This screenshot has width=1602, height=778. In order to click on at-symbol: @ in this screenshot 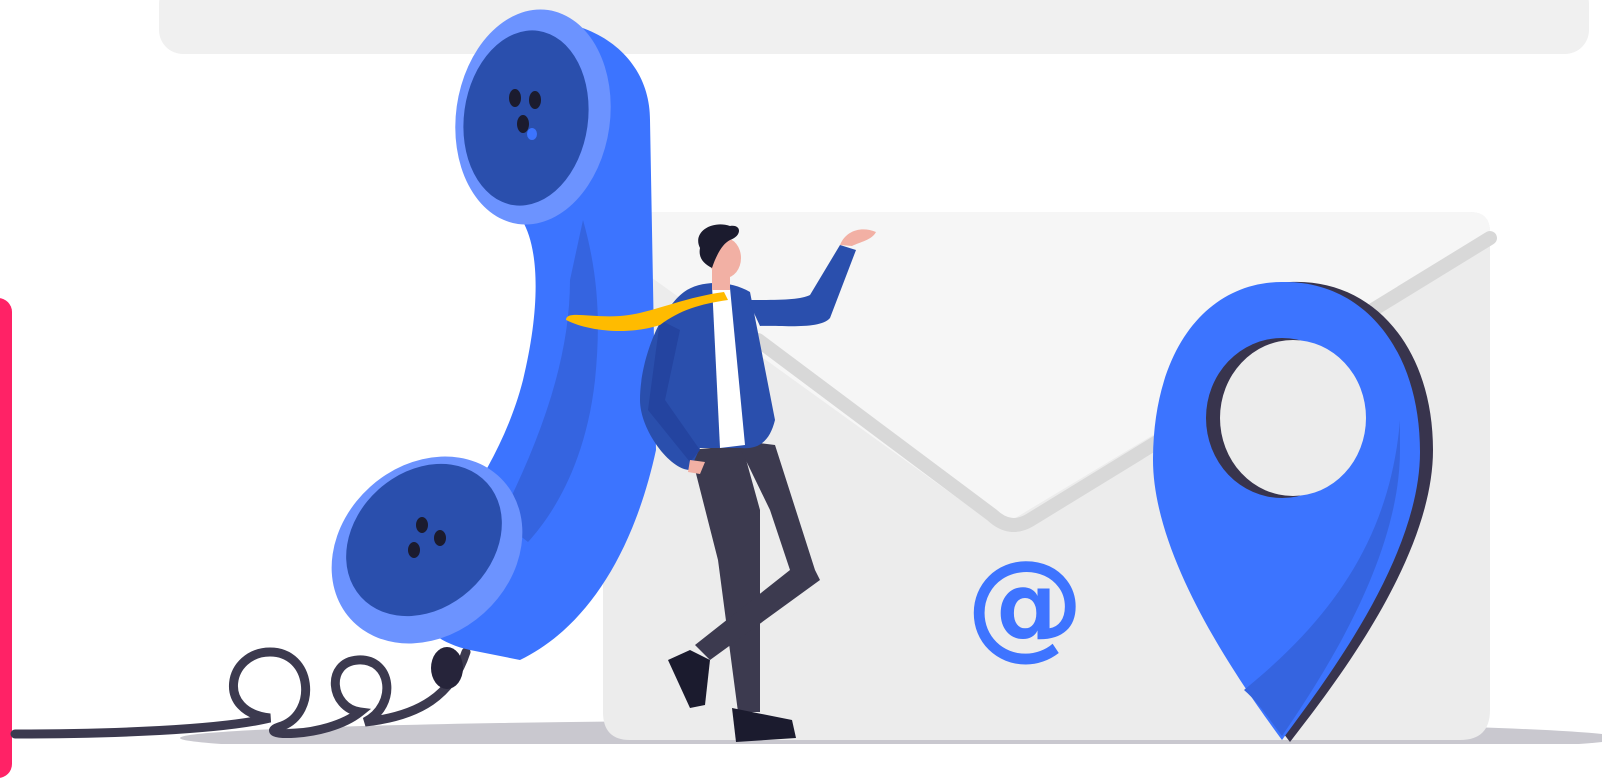, I will do `click(1025, 603)`.